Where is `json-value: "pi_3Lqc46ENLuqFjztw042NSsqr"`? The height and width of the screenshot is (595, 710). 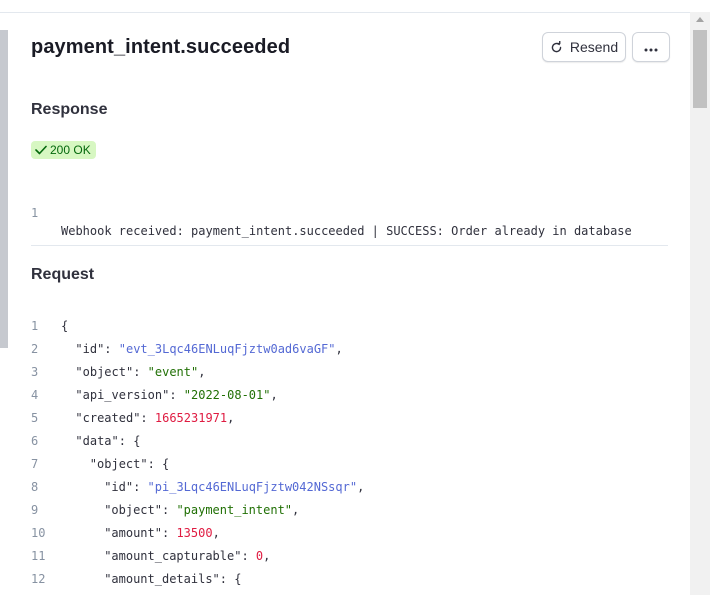
json-value: "pi_3Lqc46ENLuqFjztw042NSsqr" is located at coordinates (252, 487).